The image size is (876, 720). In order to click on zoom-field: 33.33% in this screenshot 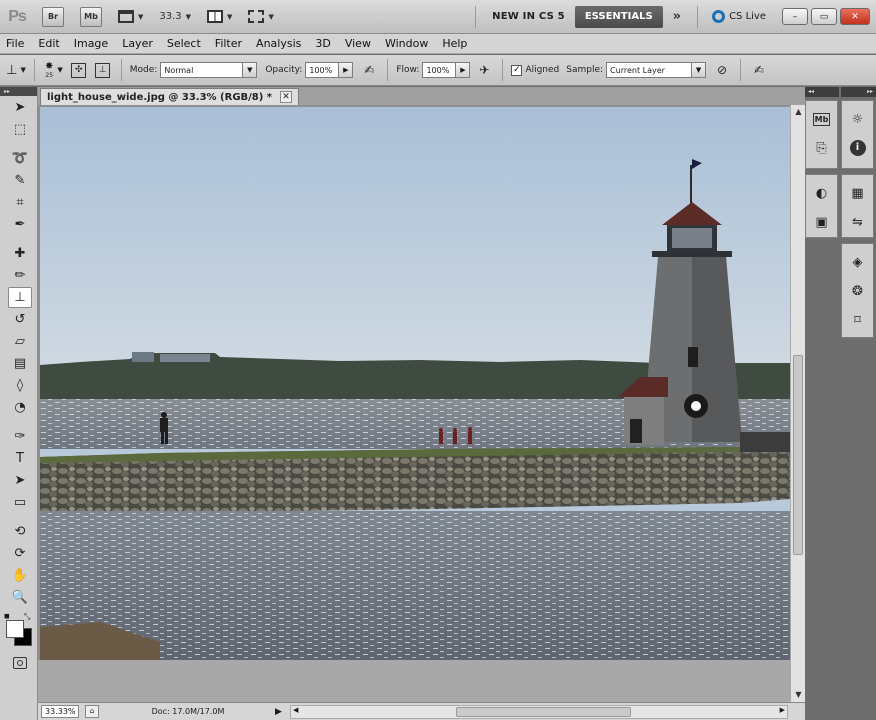, I will do `click(60, 711)`.